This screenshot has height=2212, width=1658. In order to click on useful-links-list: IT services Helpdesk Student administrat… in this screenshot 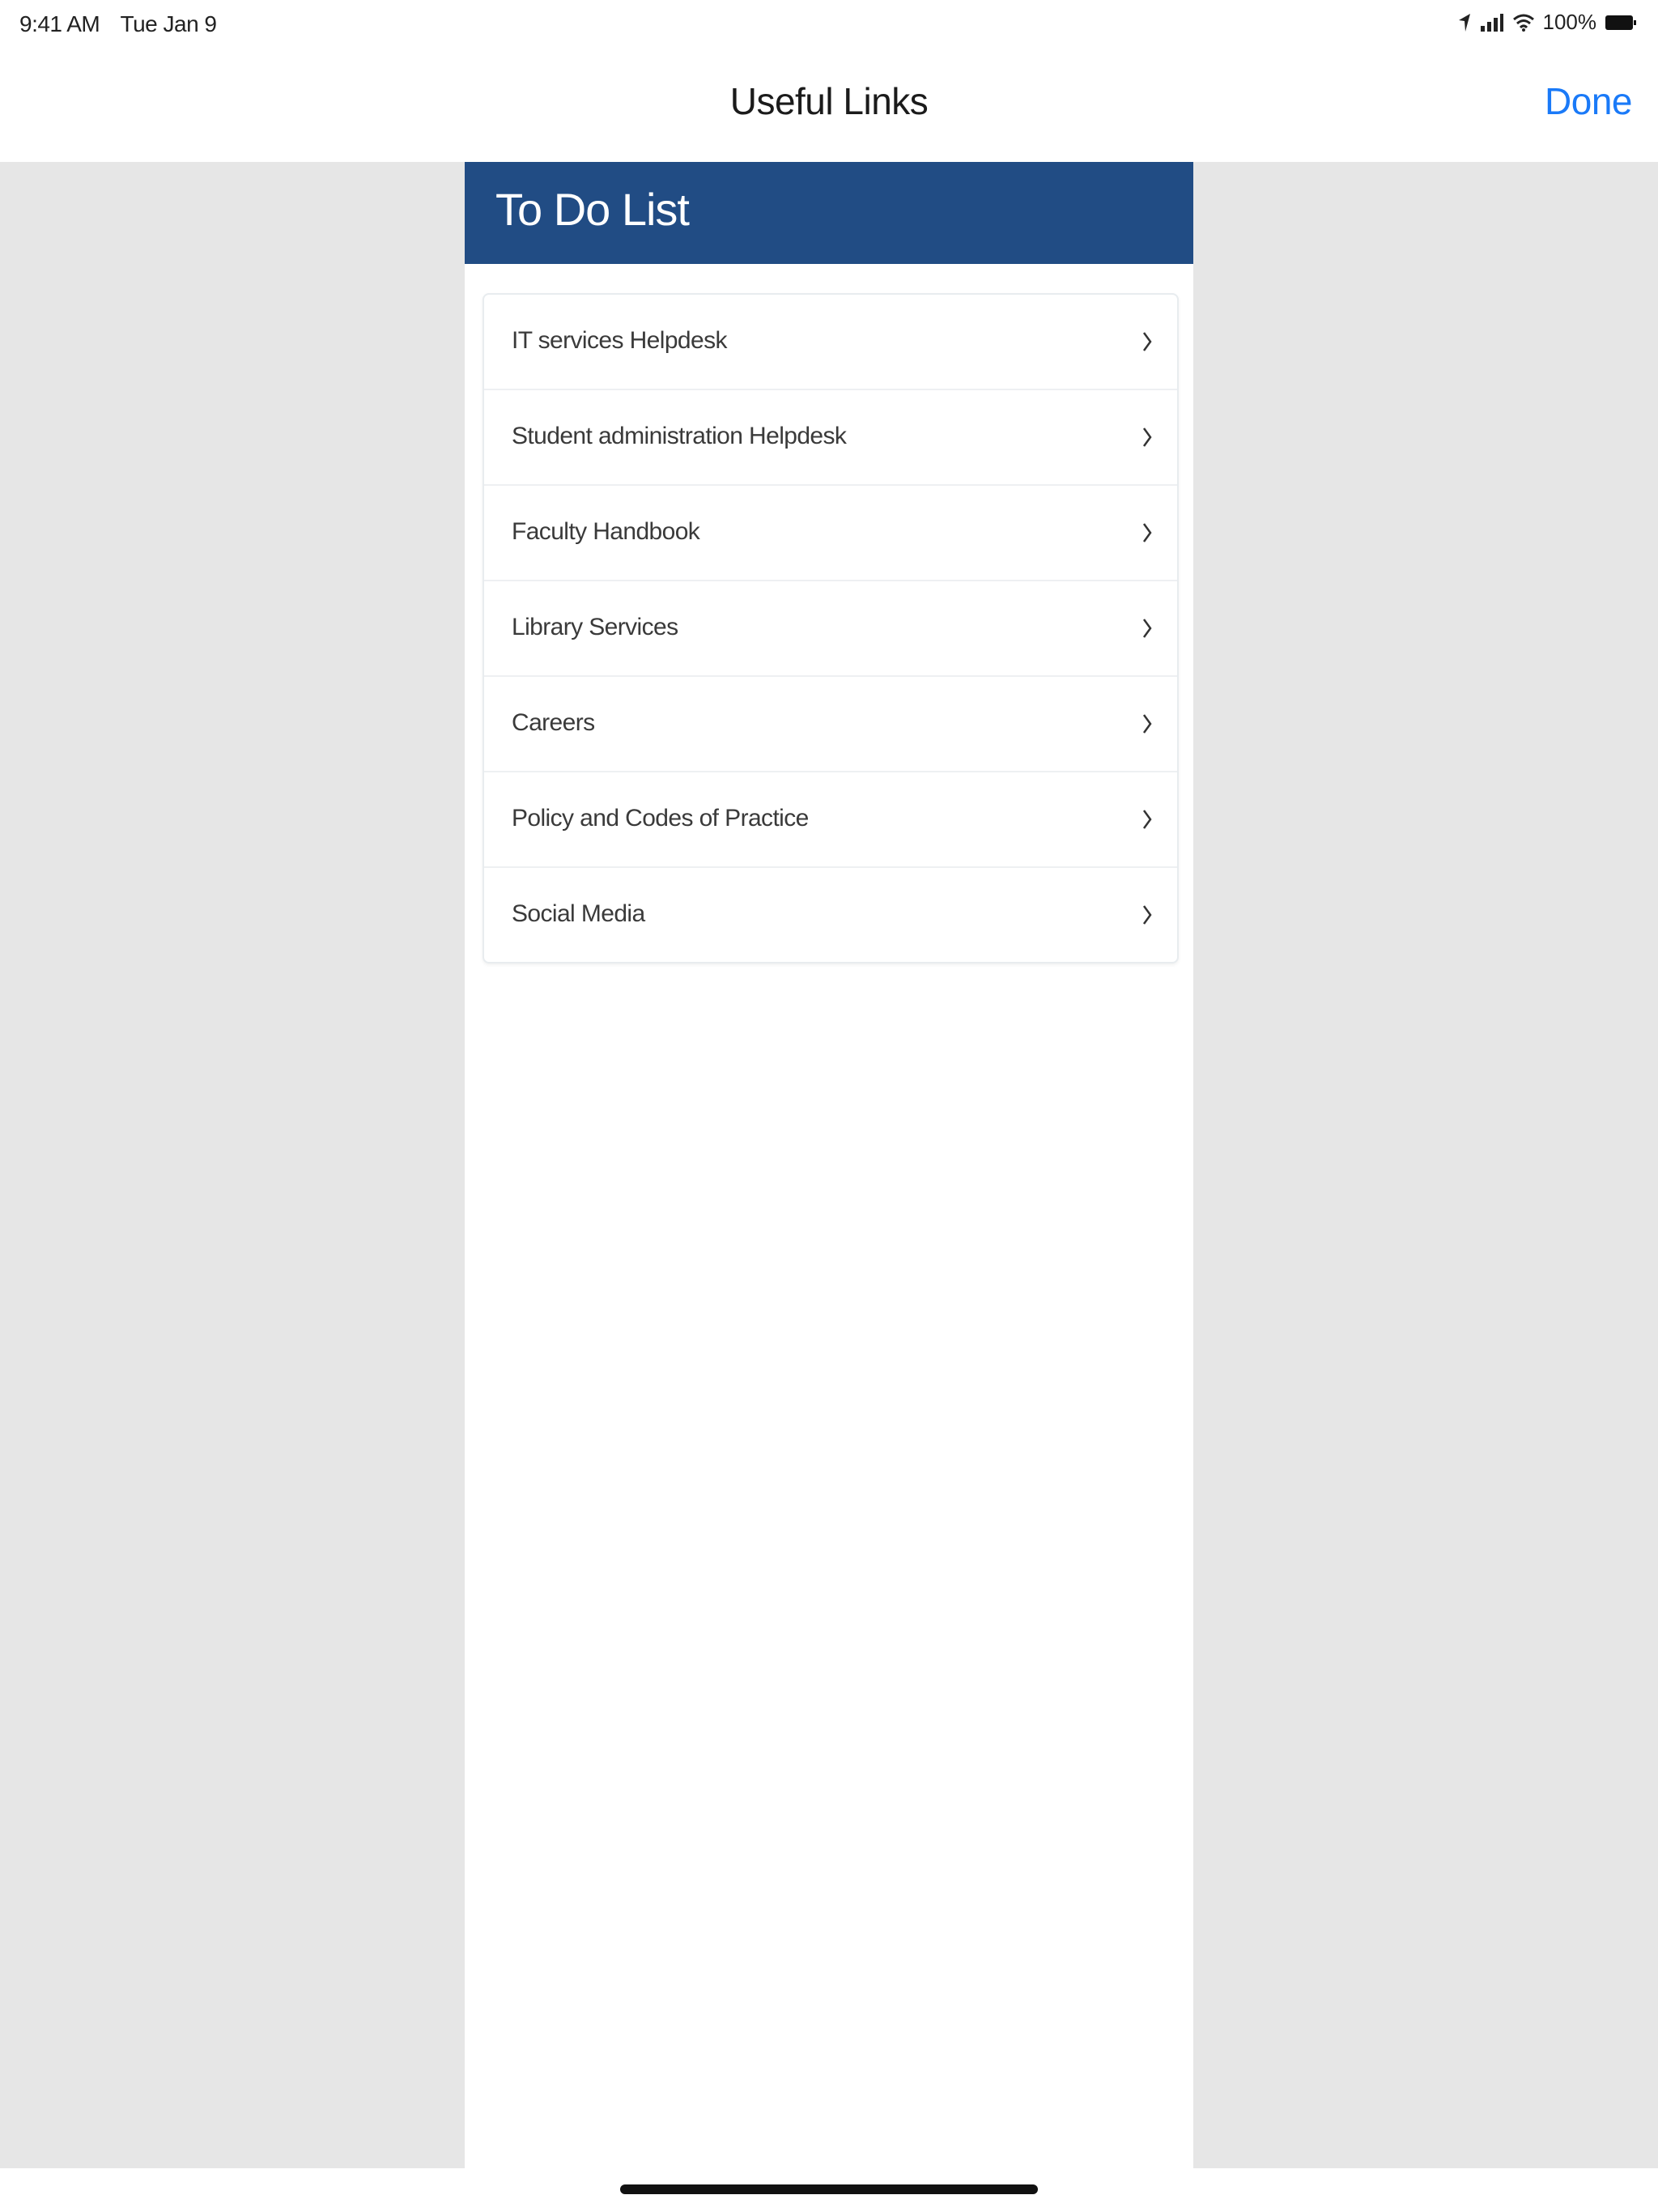, I will do `click(831, 628)`.